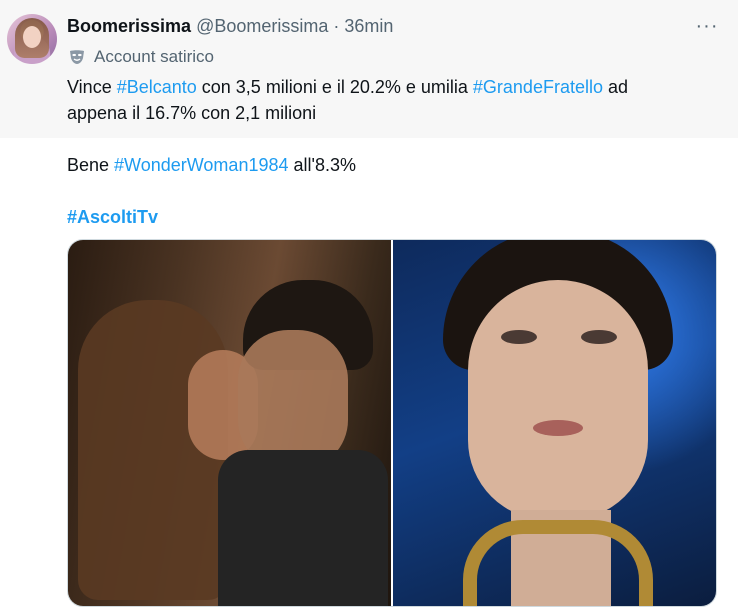 The width and height of the screenshot is (738, 610). Describe the element at coordinates (129, 26) in the screenshot. I see `display-name: Boomerissima` at that location.